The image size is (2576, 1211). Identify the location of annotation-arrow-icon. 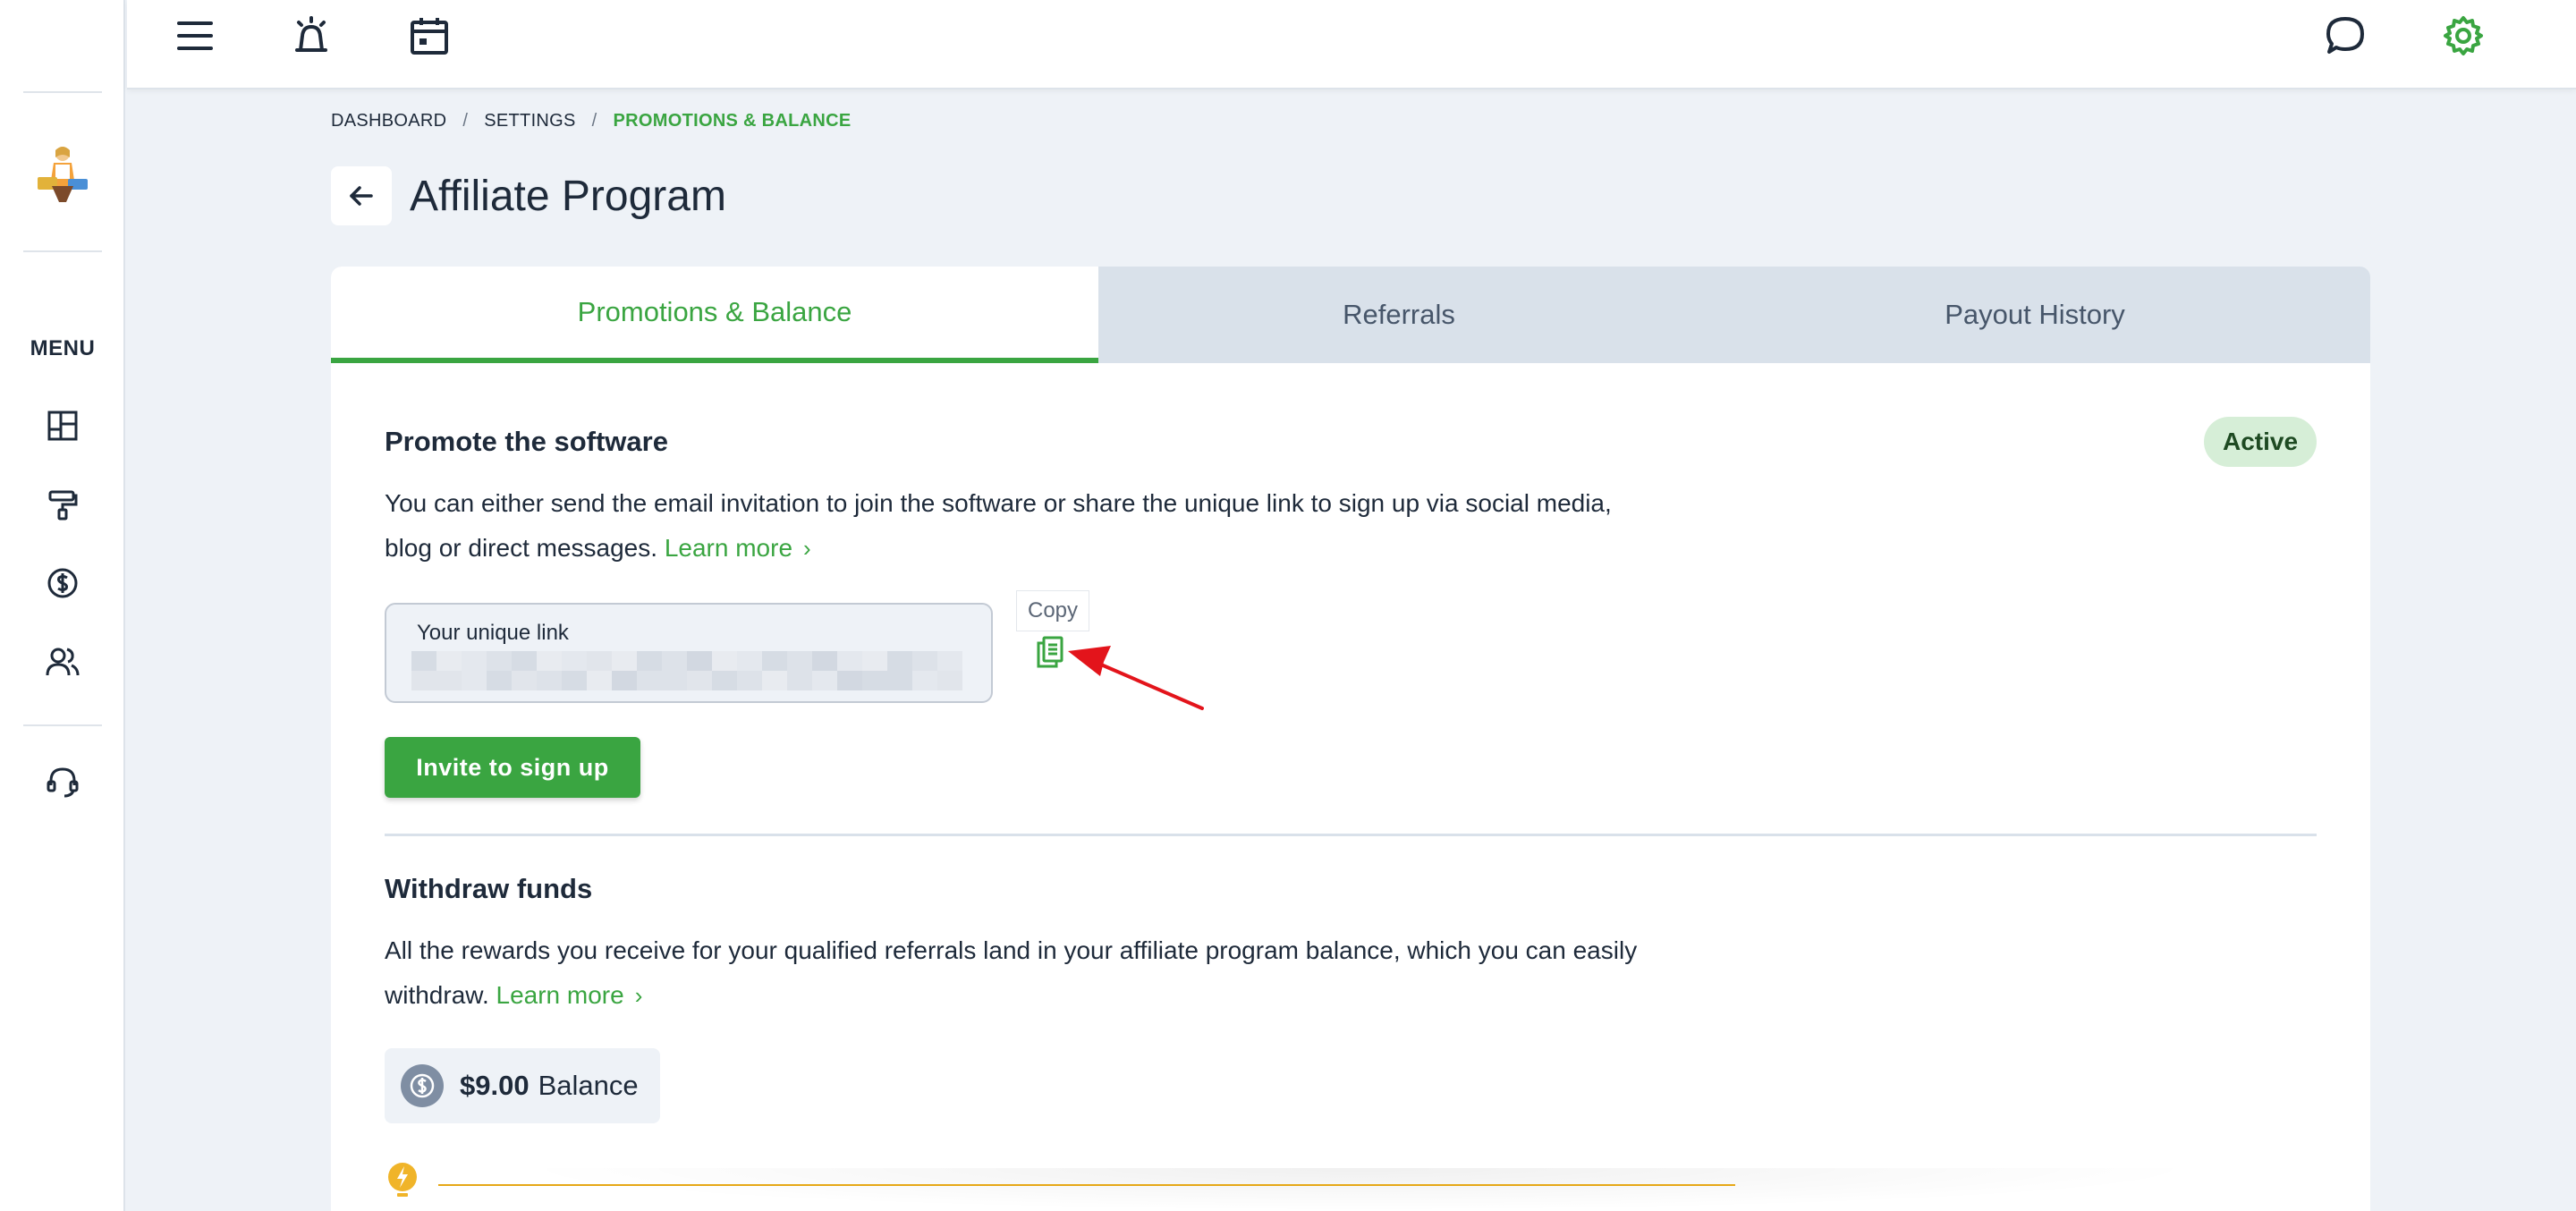
(1136, 678).